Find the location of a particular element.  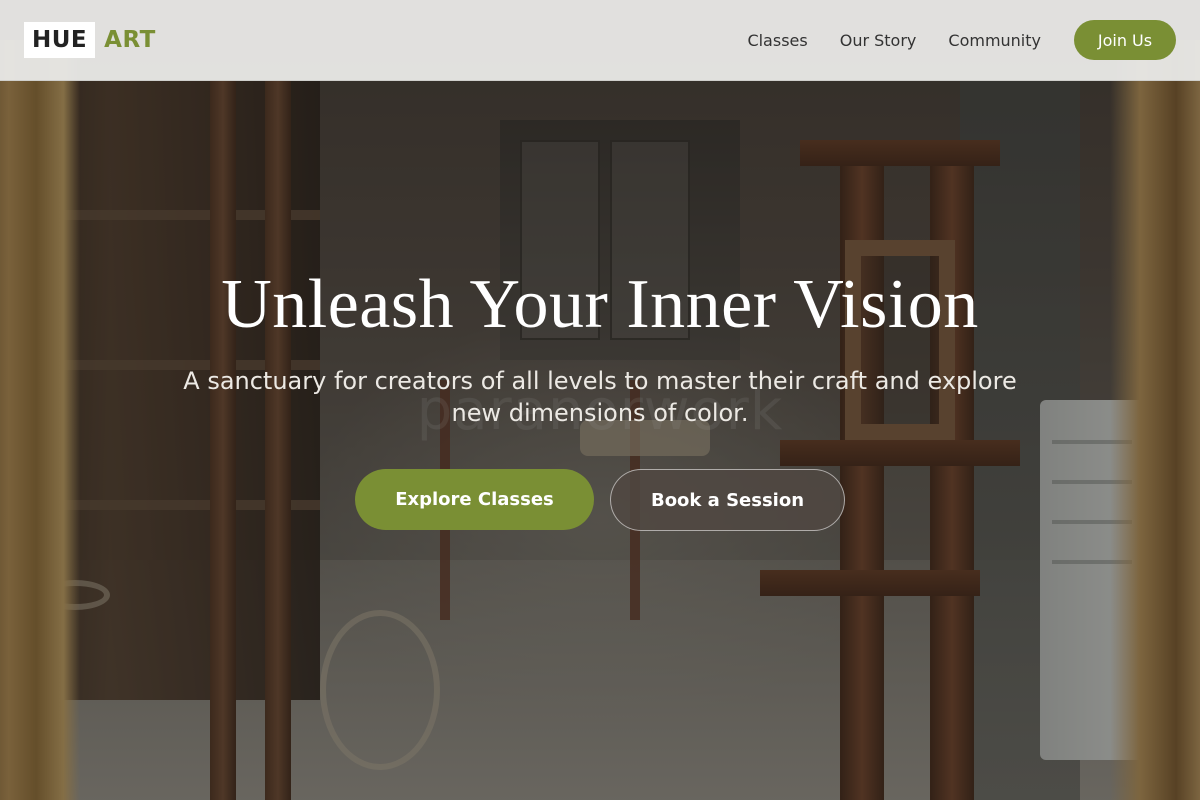

nav-link-community: Community is located at coordinates (994, 40).